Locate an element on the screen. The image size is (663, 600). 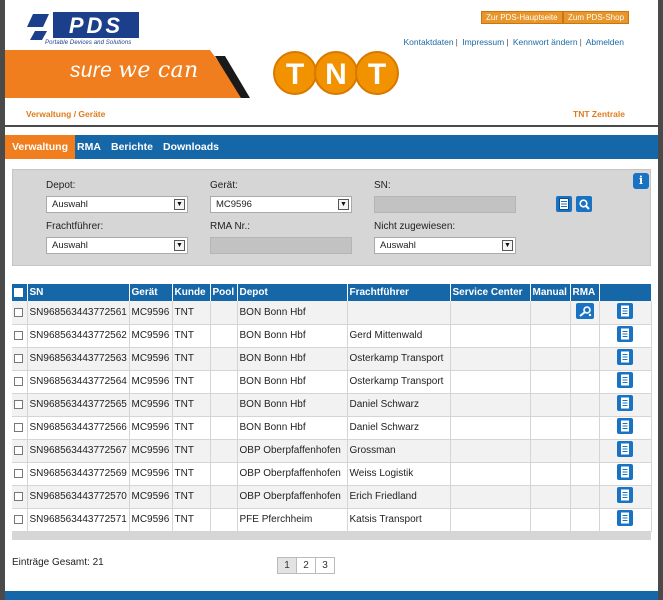
page-1-button: 1 is located at coordinates (287, 565).